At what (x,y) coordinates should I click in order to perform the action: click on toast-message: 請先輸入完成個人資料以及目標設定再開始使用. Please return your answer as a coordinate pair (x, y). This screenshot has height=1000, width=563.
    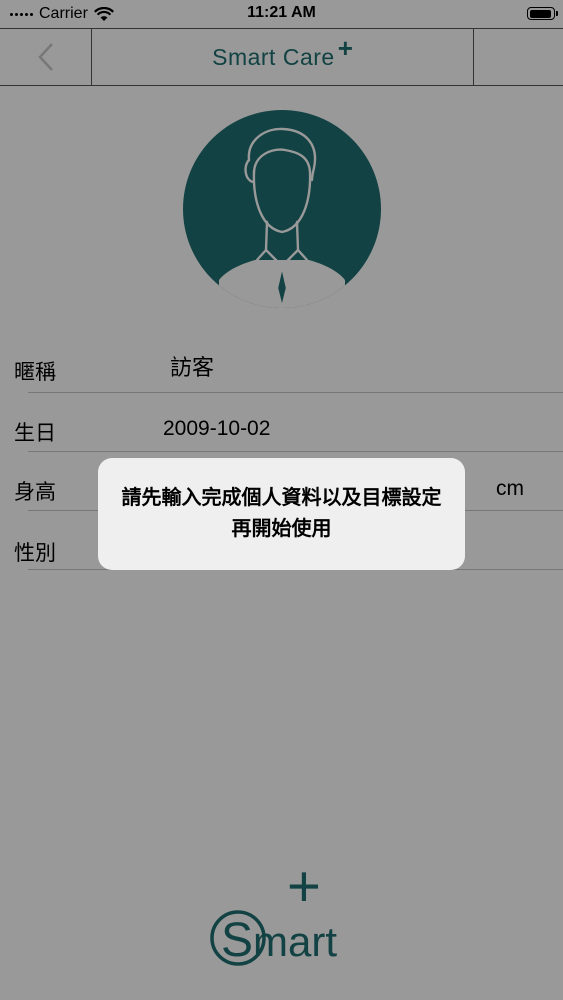
    Looking at the image, I should click on (281, 513).